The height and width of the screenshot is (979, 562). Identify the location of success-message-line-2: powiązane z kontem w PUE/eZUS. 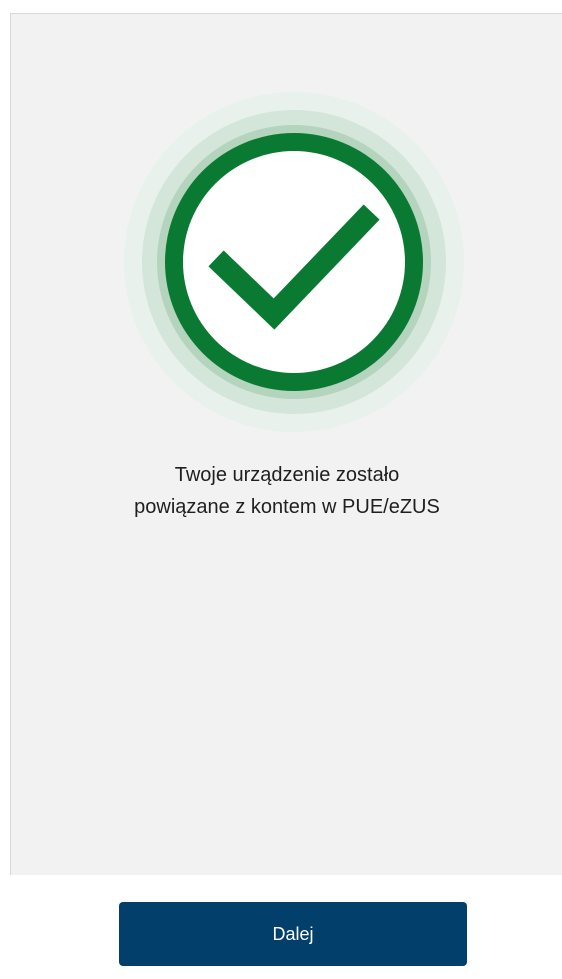
(287, 507).